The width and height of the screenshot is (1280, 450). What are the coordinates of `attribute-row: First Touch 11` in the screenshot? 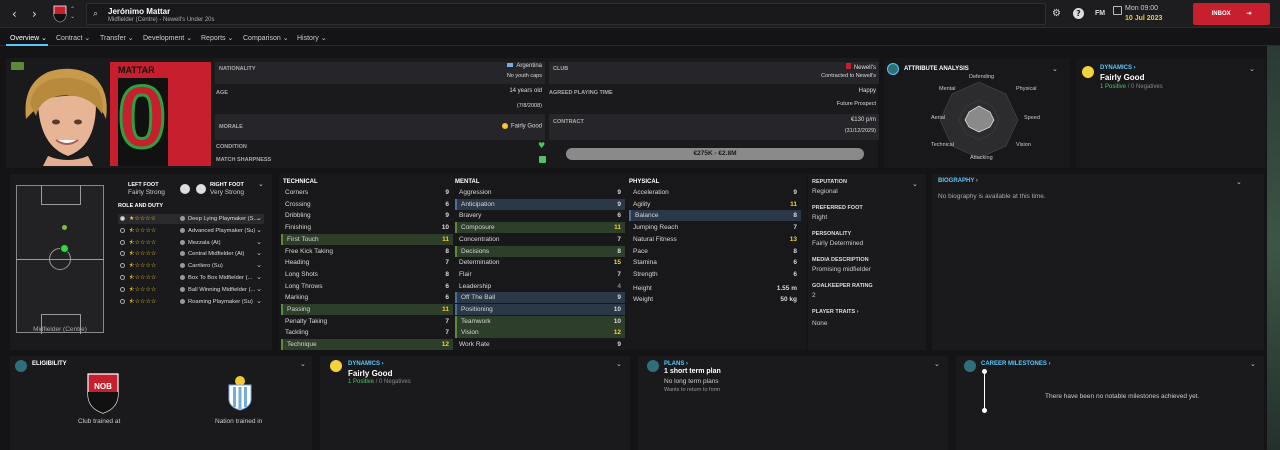 It's located at (367, 239).